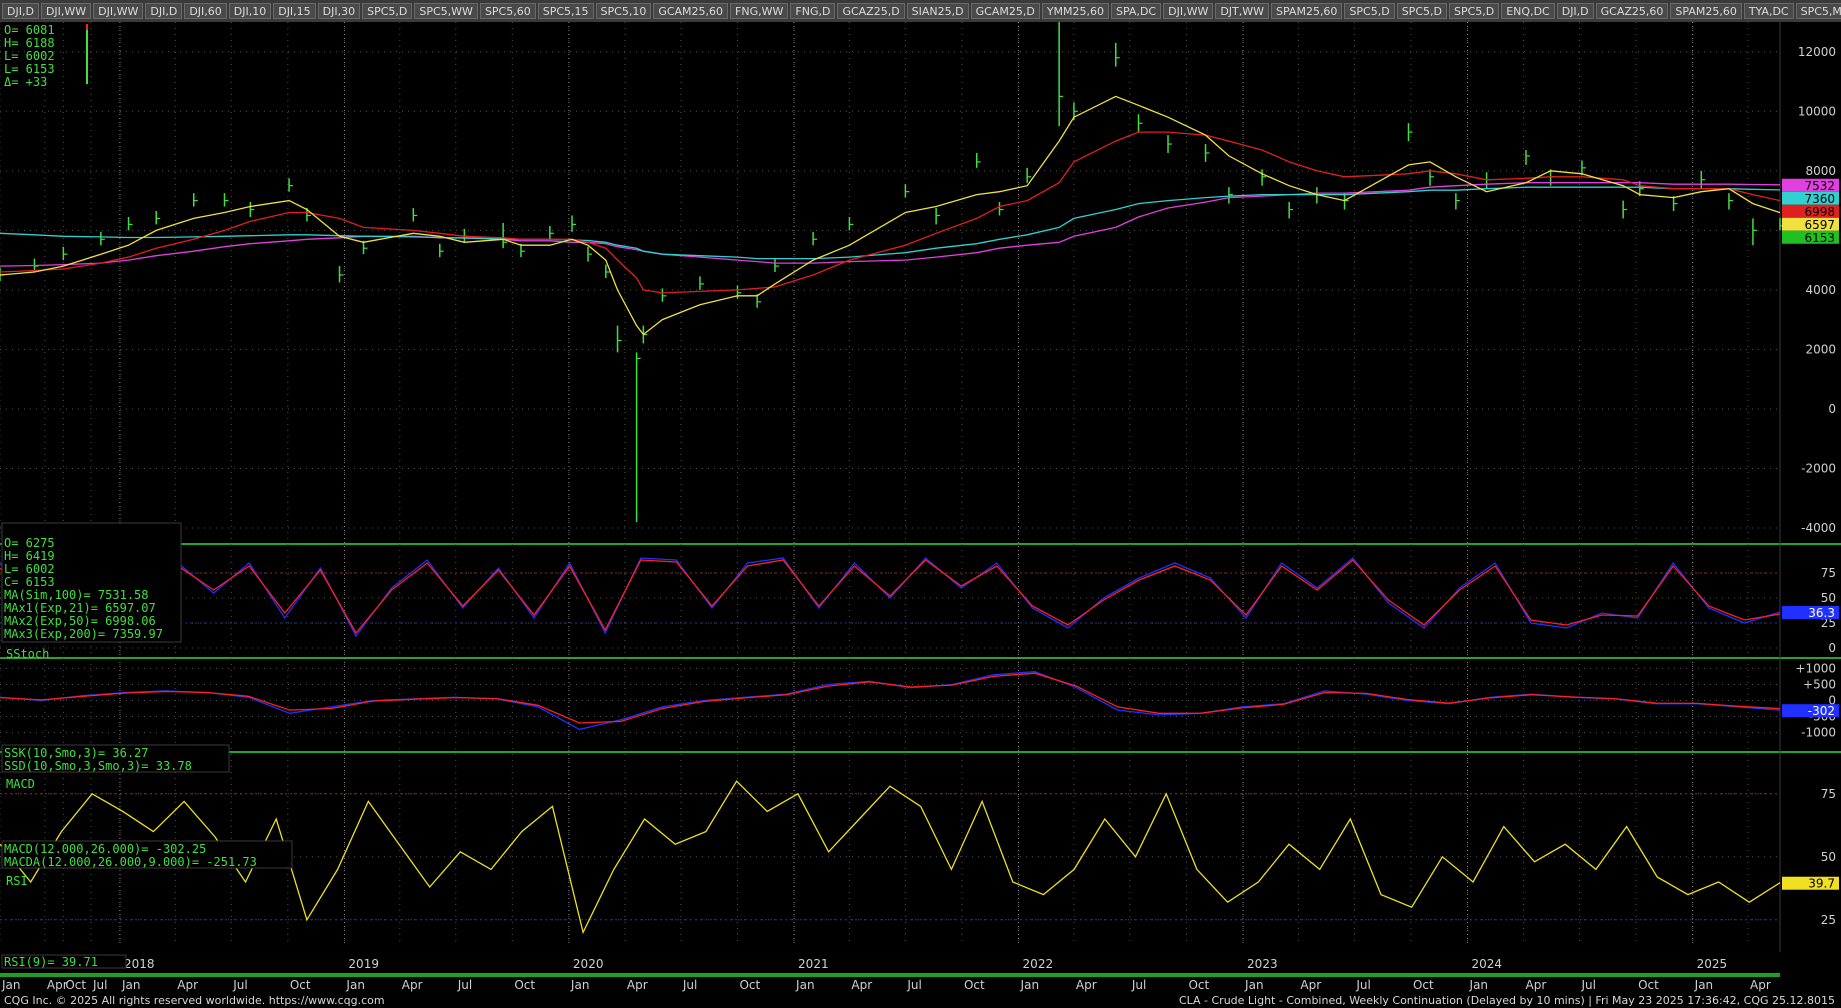  I want to click on chart-tab: SPC5,WW, so click(446, 11).